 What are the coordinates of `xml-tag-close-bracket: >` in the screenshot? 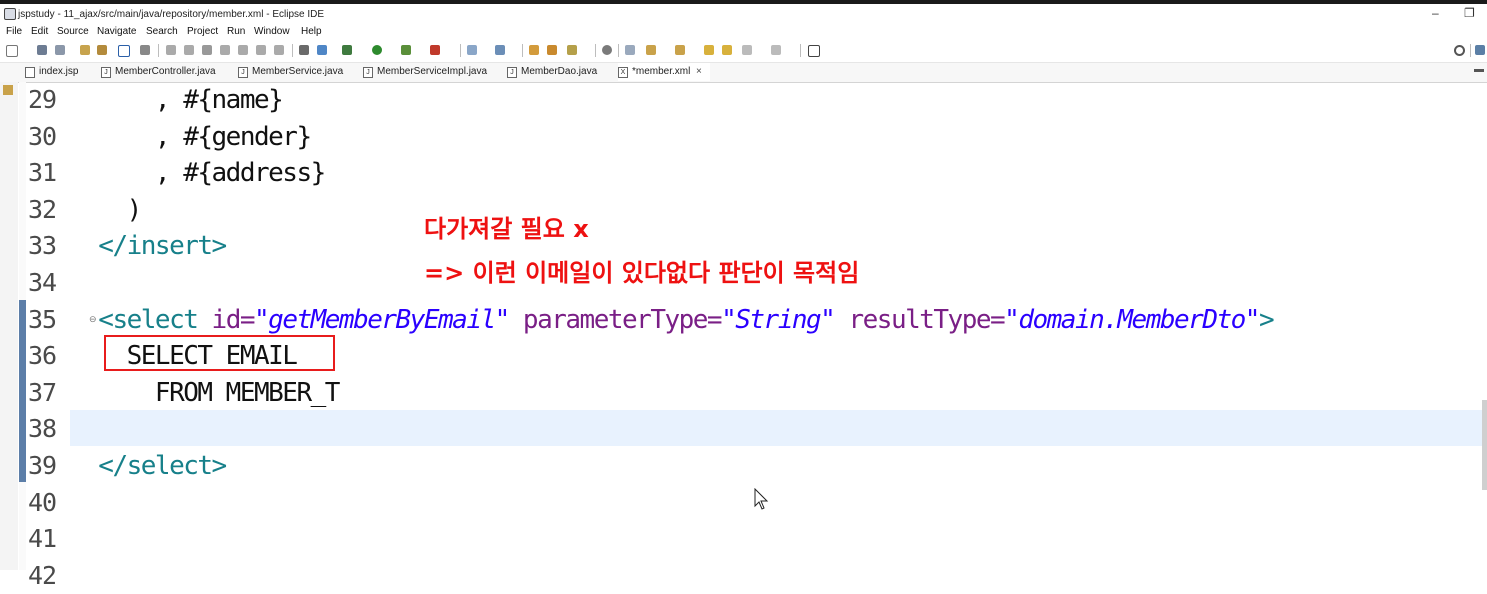 It's located at (1266, 319).